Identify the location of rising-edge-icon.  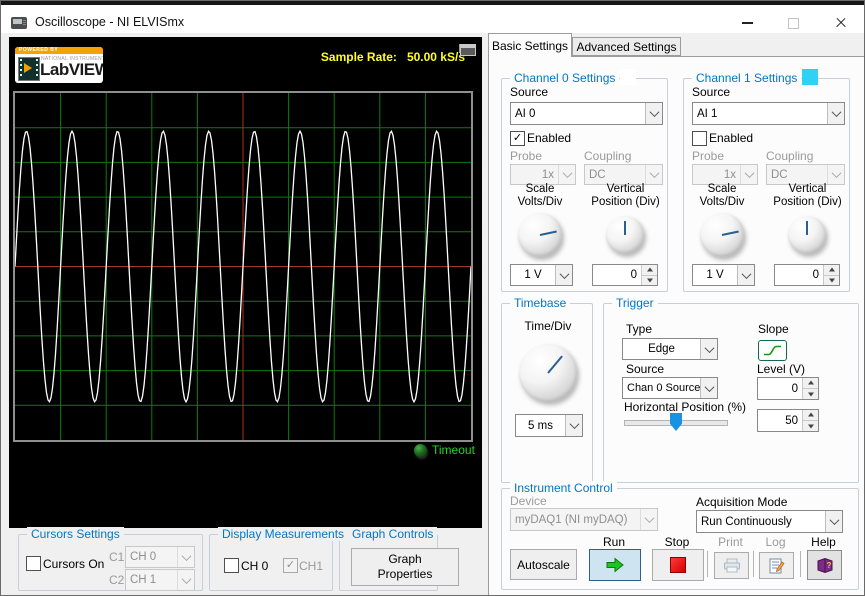
(772, 350).